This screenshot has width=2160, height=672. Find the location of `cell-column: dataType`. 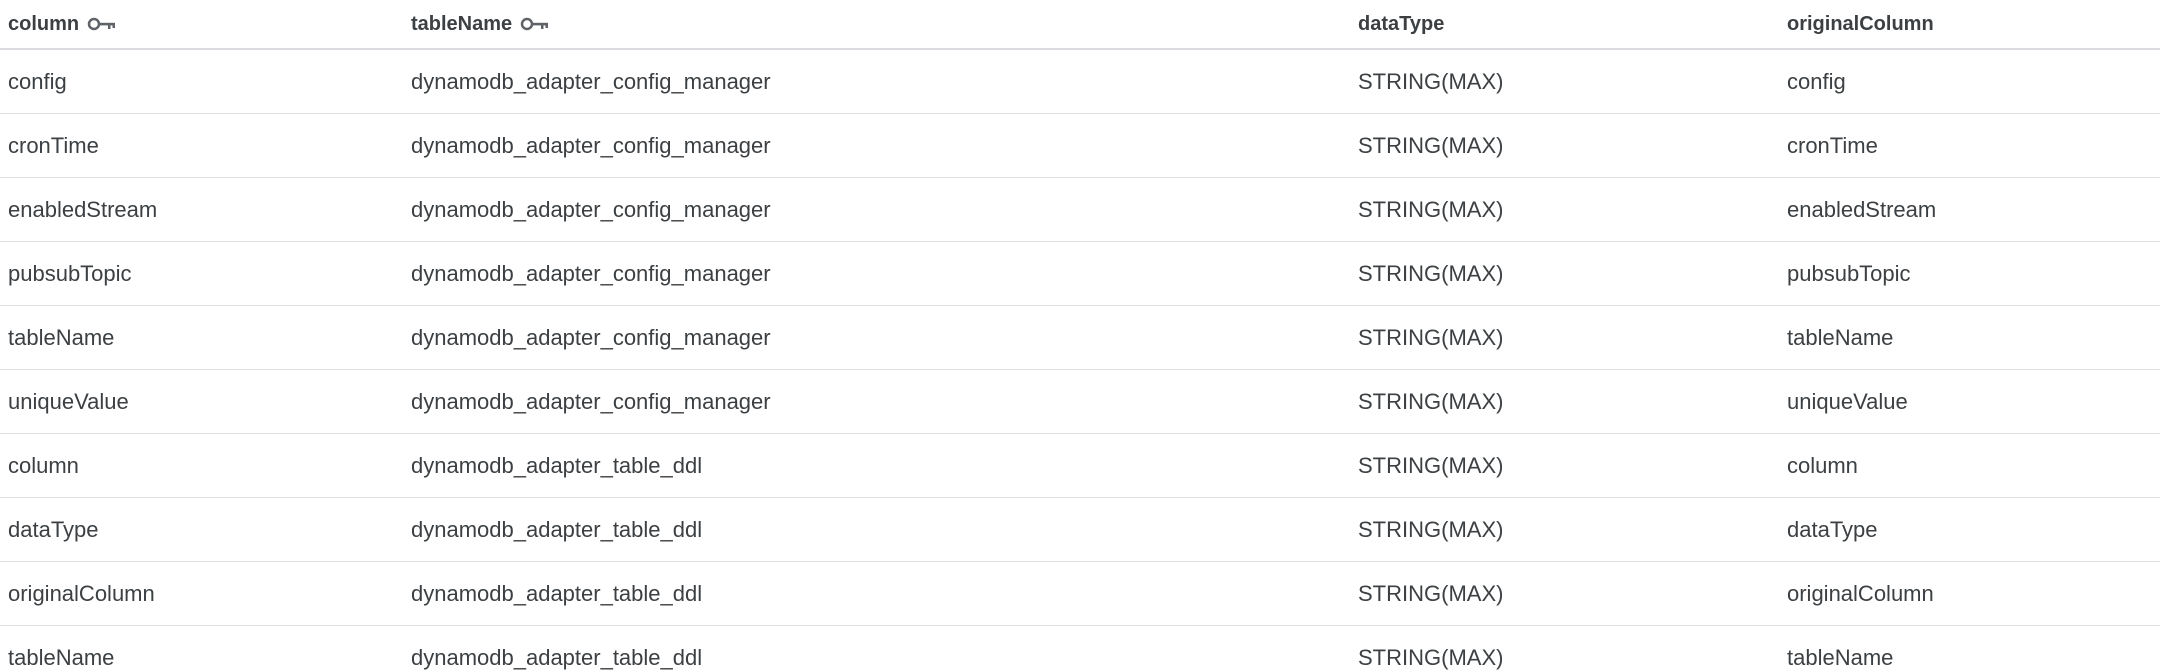

cell-column: dataType is located at coordinates (53, 529).